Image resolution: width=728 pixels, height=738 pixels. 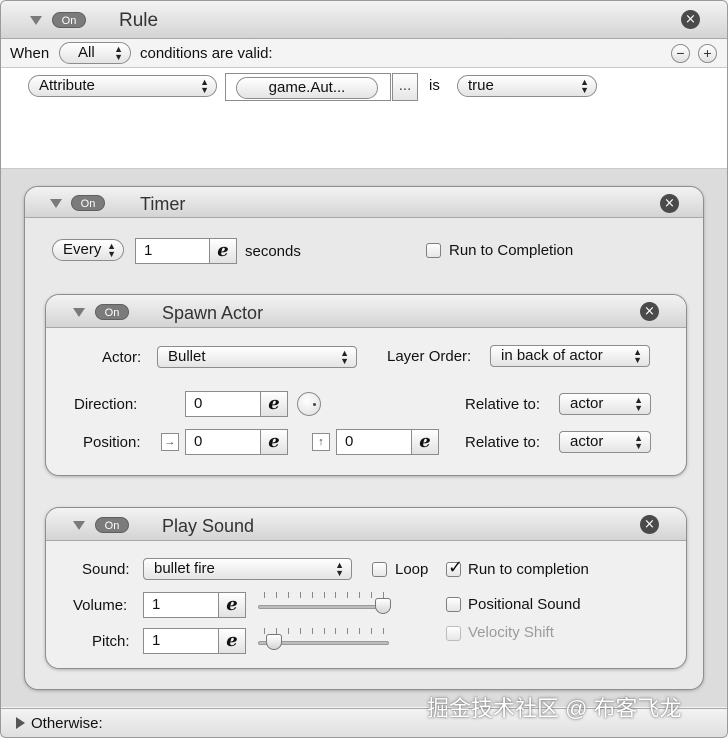 I want to click on sound-on-toggle: On, so click(x=112, y=525).